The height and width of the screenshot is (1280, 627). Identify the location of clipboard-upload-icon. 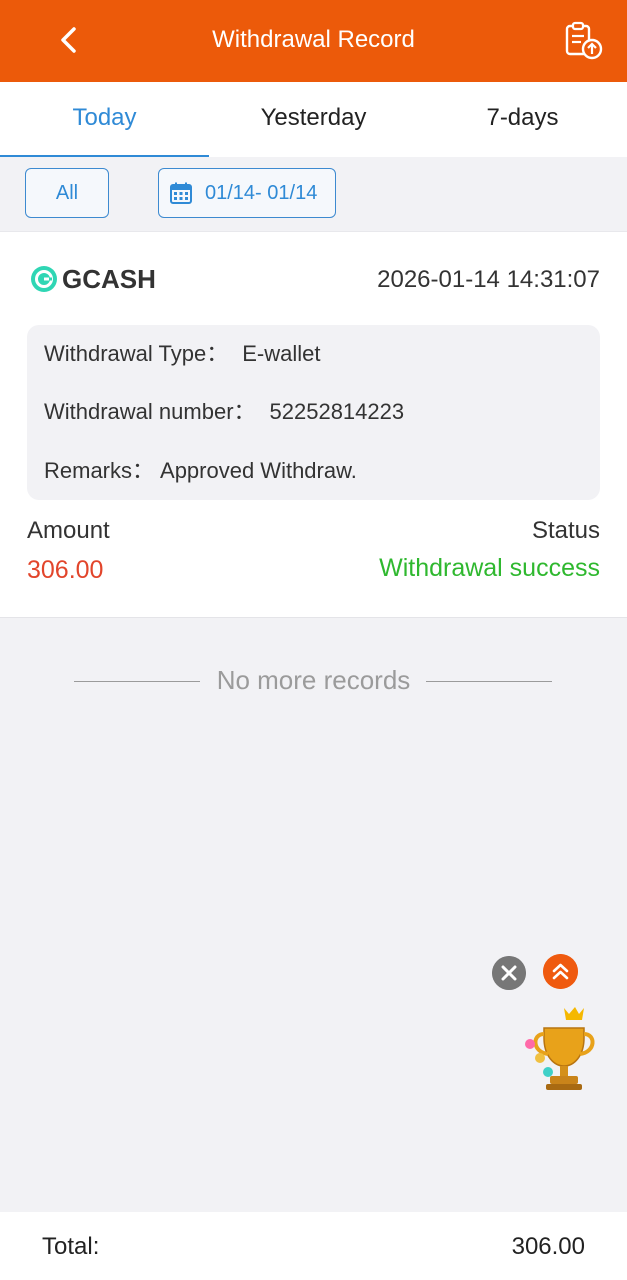
(583, 41).